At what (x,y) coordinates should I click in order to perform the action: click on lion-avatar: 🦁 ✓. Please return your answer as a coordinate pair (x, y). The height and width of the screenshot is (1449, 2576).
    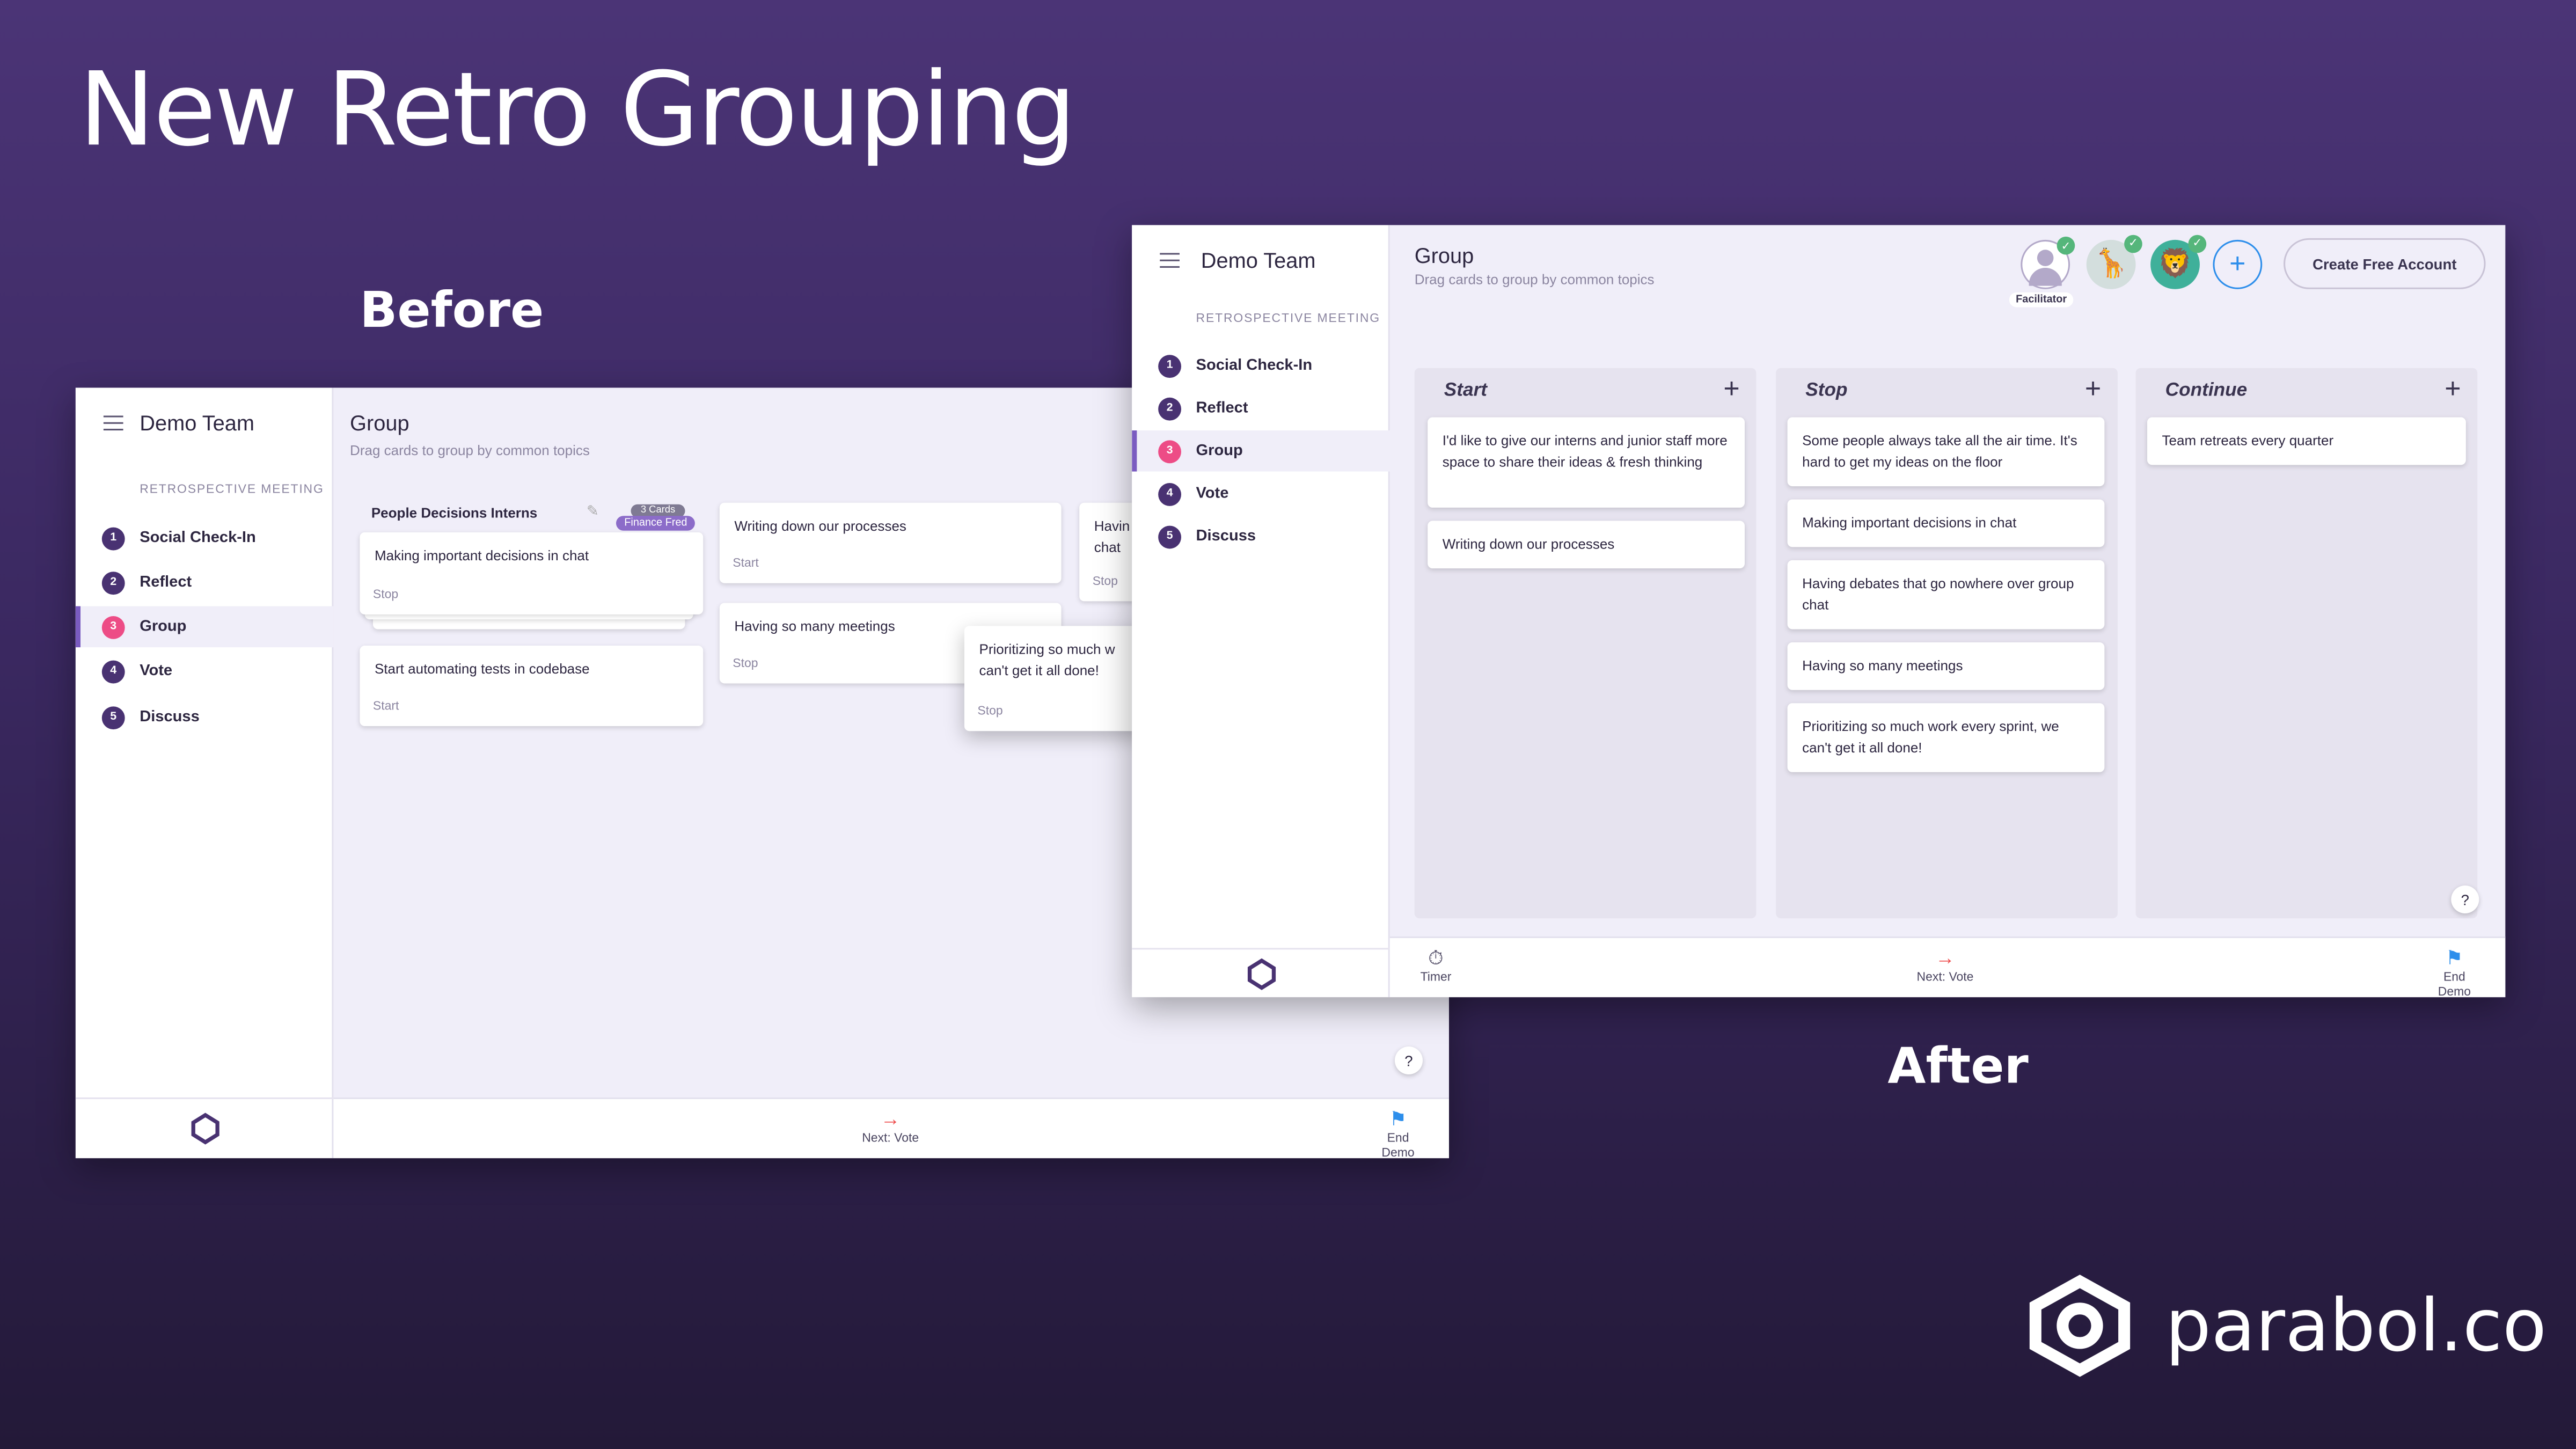
    Looking at the image, I should click on (2178, 262).